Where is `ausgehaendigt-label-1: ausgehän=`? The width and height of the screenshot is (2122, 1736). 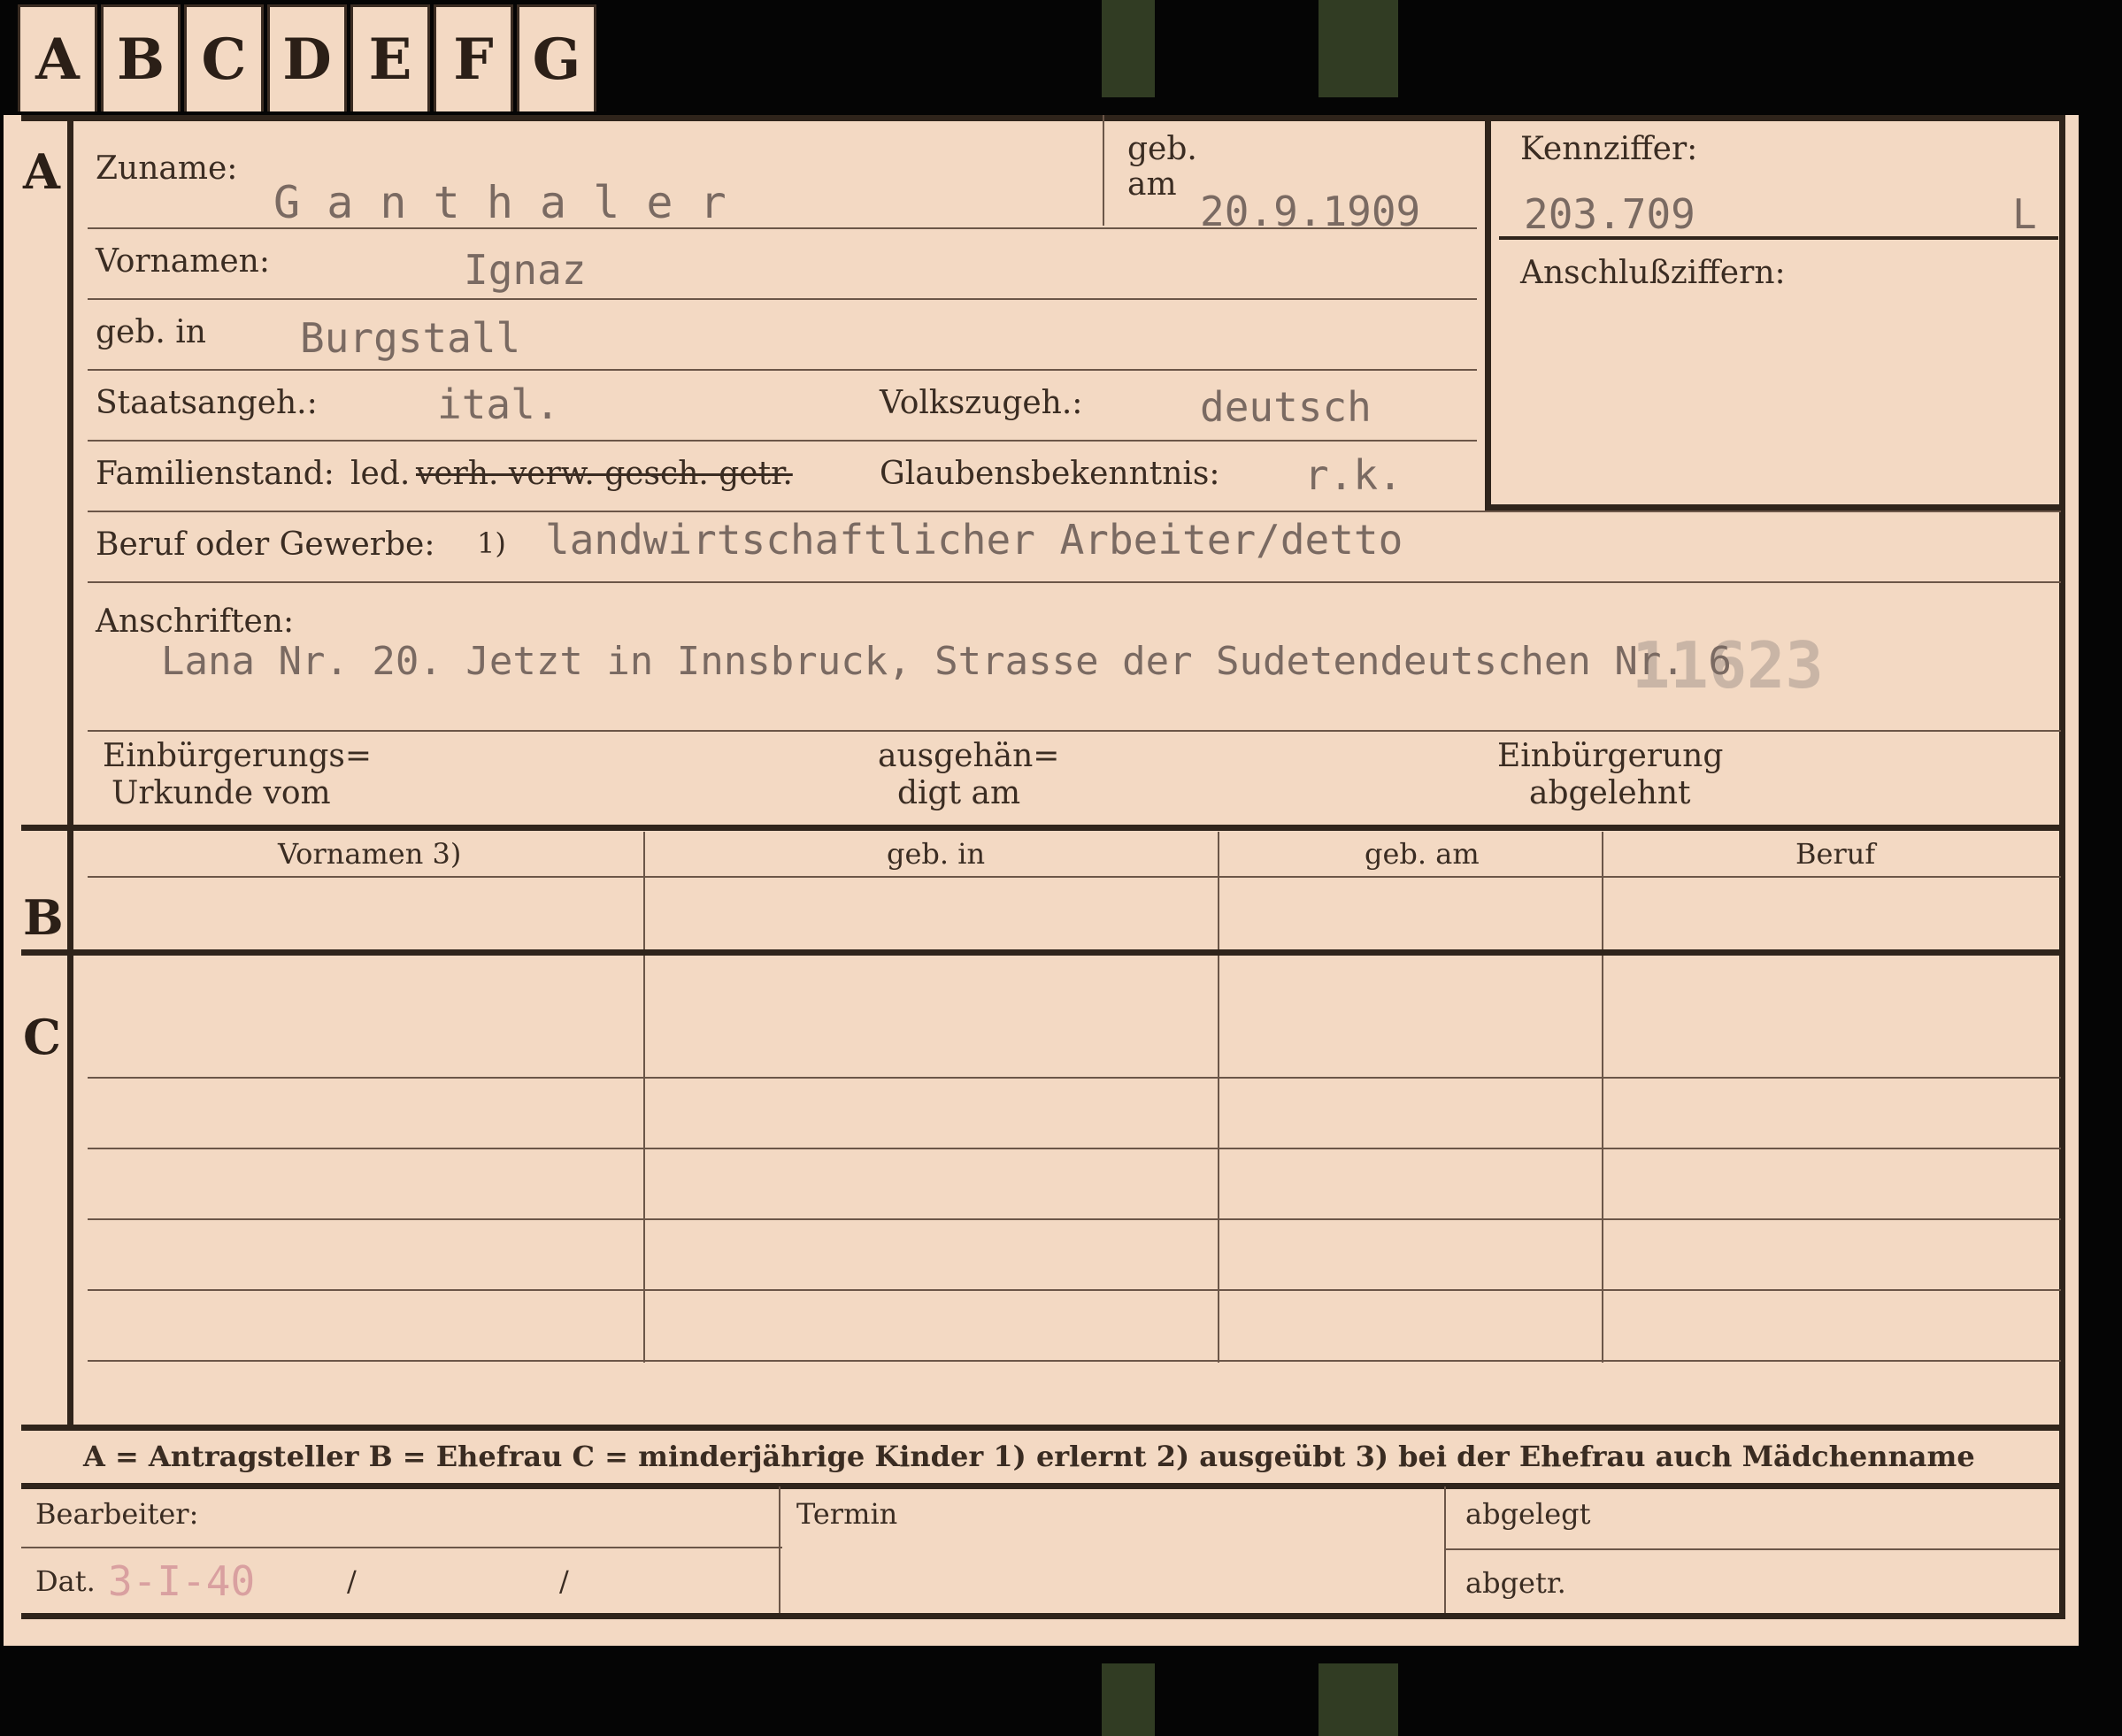
ausgehaendigt-label-1: ausgehän= is located at coordinates (969, 756).